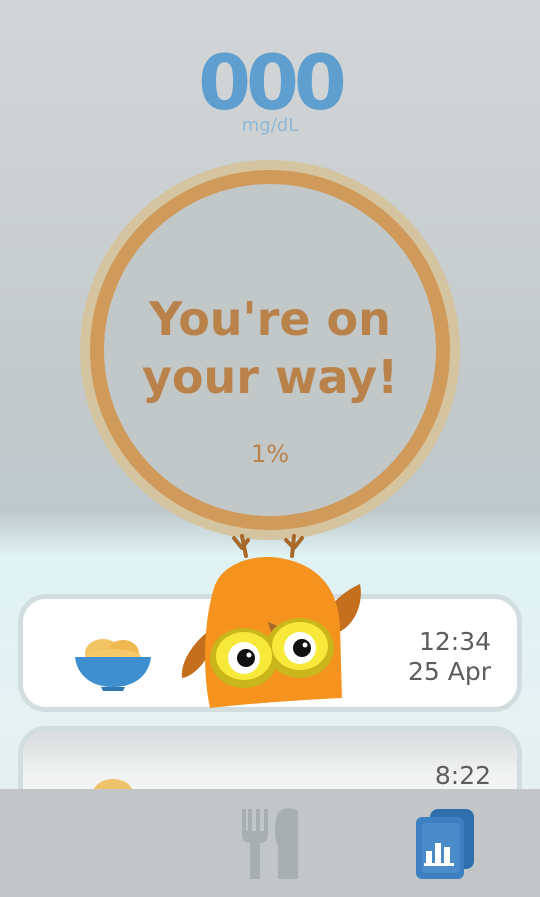 The height and width of the screenshot is (897, 540). Describe the element at coordinates (270, 844) in the screenshot. I see `fork-knife-icon` at that location.